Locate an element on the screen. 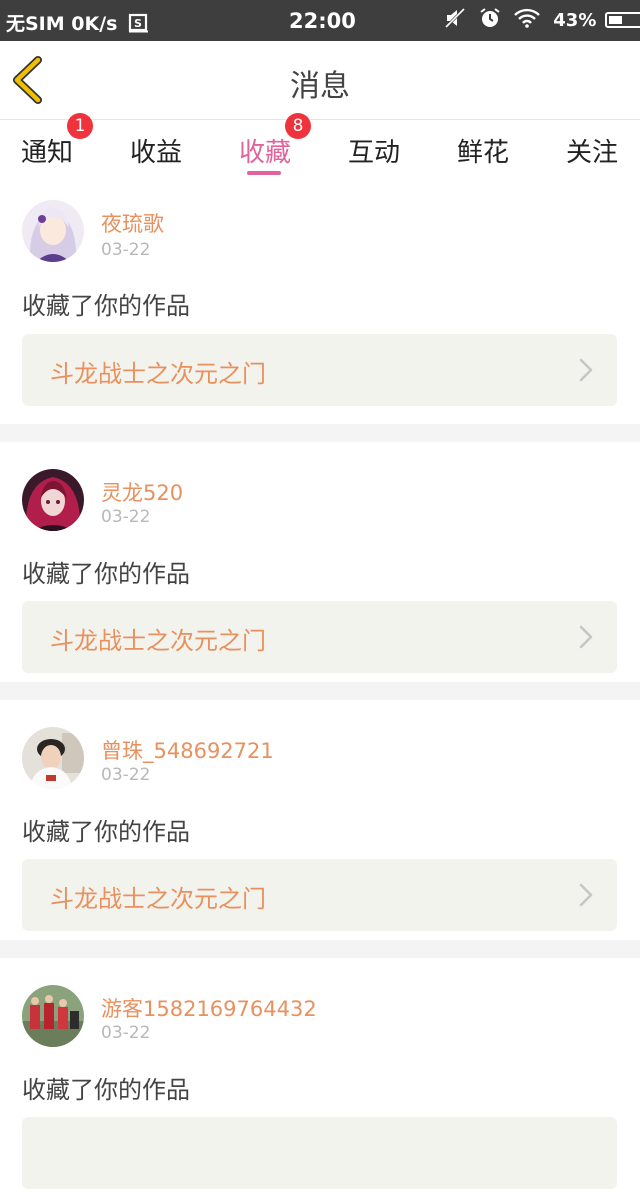  wifi-icon is located at coordinates (527, 20).